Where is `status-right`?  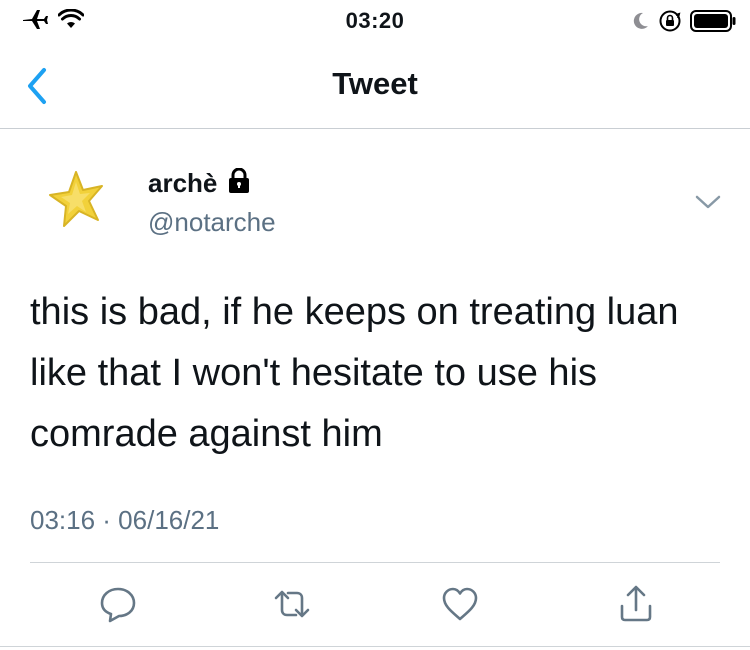 status-right is located at coordinates (683, 23).